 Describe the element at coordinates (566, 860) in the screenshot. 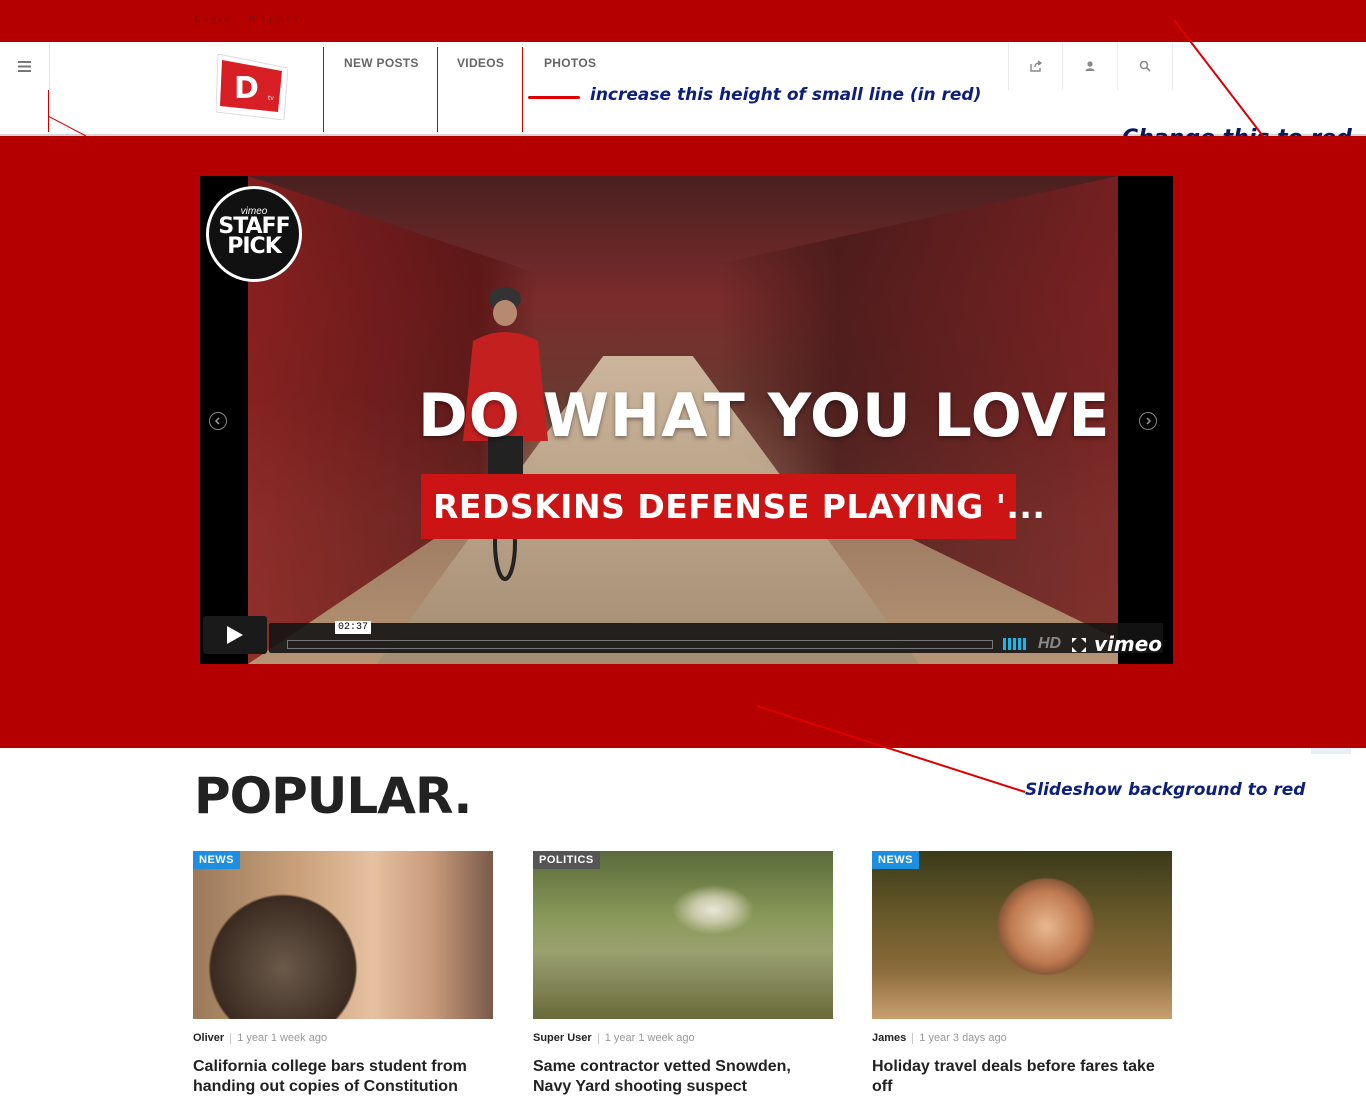

I see `category-tag: POLITICS` at that location.